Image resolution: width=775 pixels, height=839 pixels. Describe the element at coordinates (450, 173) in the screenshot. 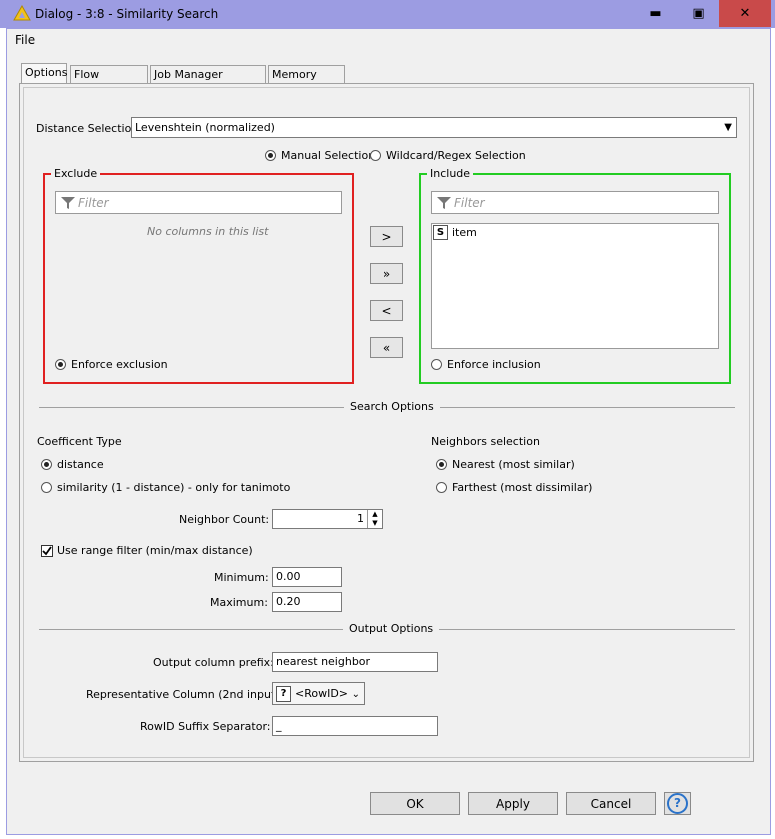

I see `include-title: Include` at that location.